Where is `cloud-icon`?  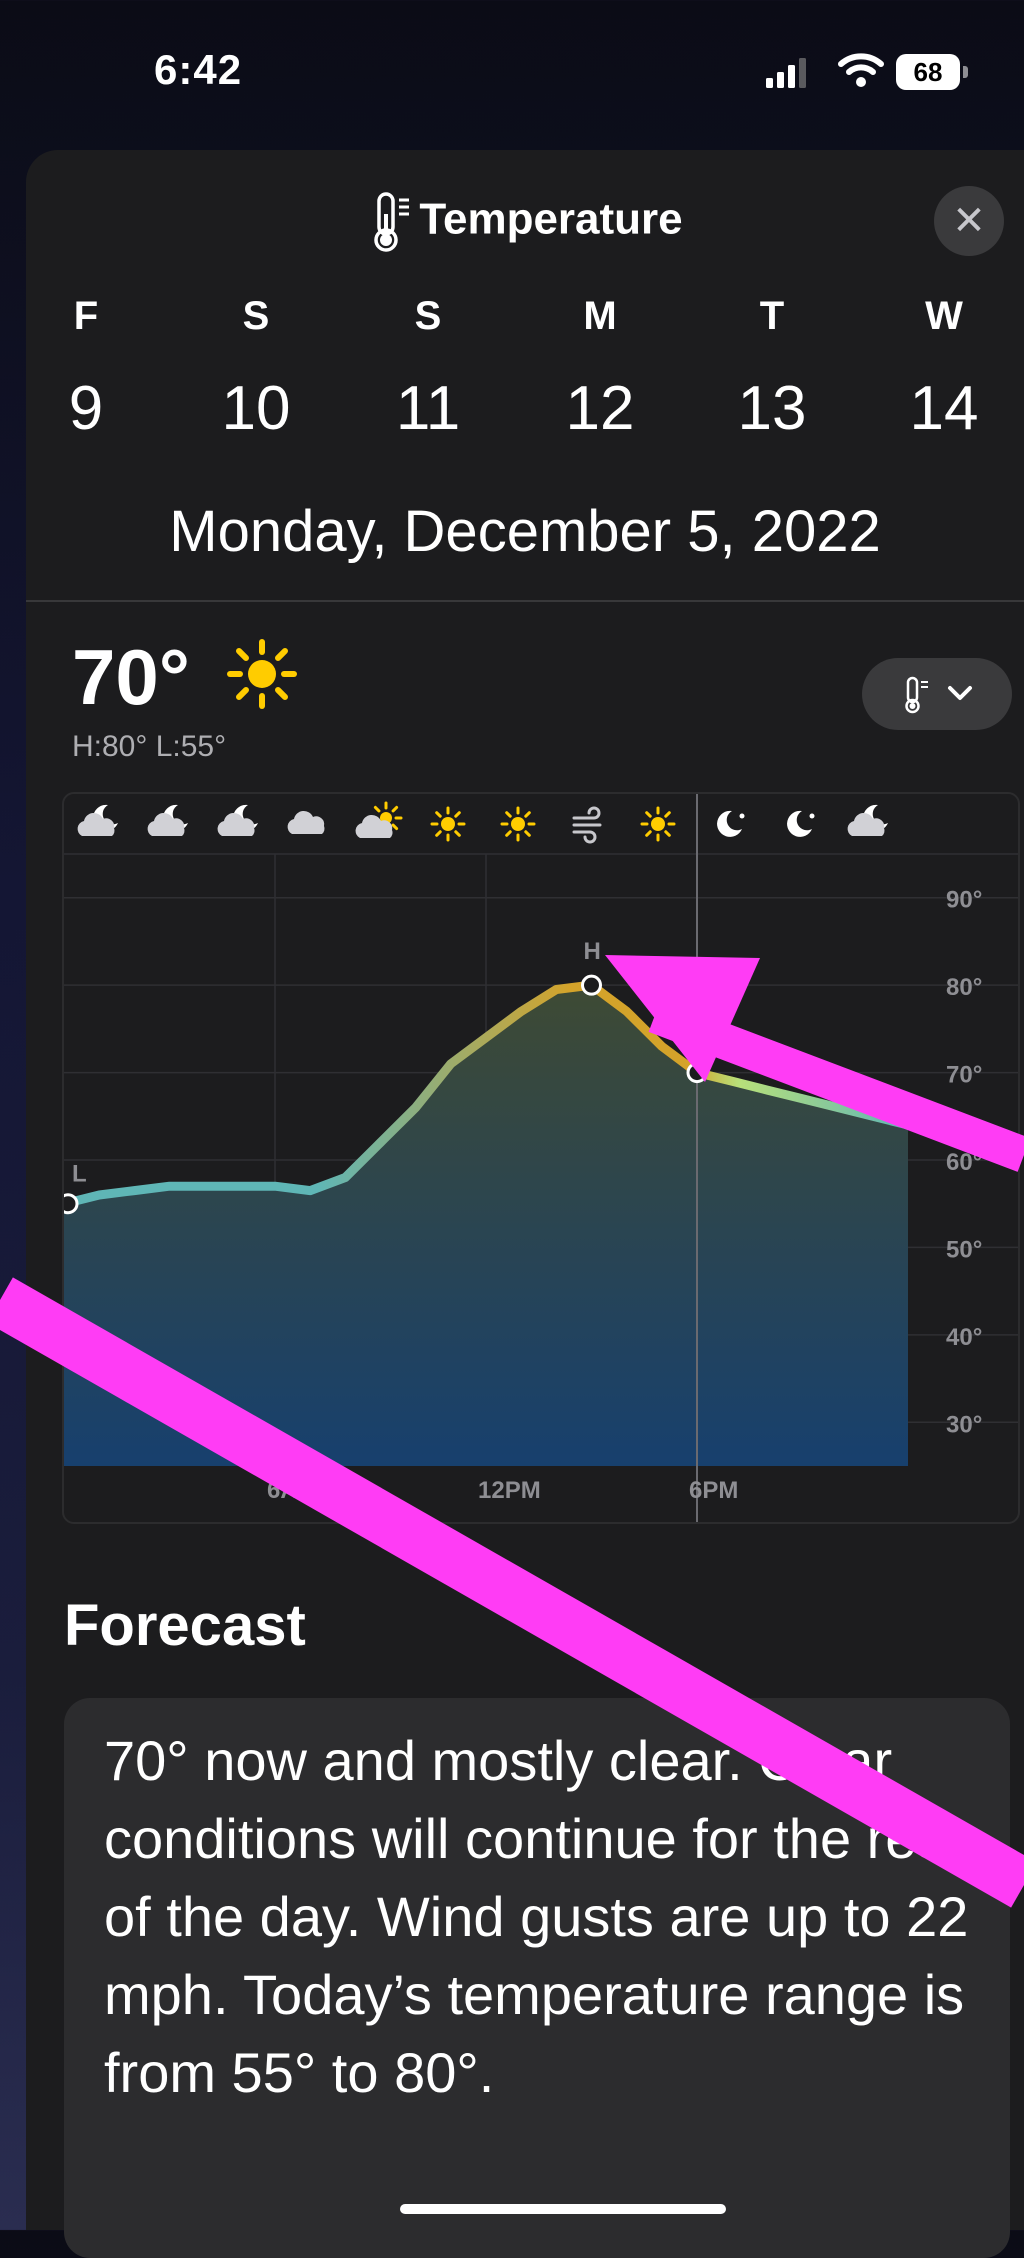
cloud-icon is located at coordinates (306, 822).